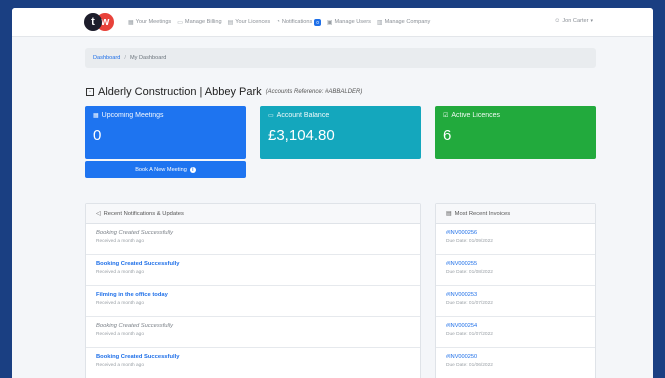 The width and height of the screenshot is (665, 378). What do you see at coordinates (352, 22) in the screenshot?
I see `nav-label: Manage Users` at bounding box center [352, 22].